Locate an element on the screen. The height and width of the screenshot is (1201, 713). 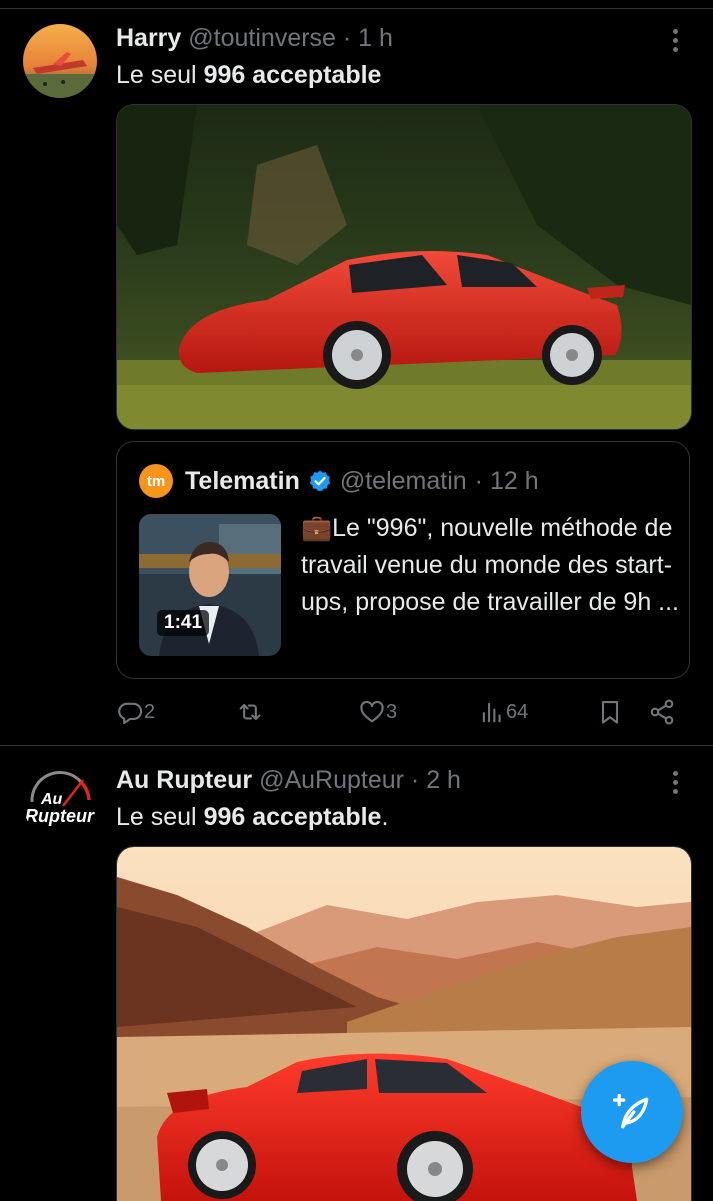
retweet-icon is located at coordinates (250, 712).